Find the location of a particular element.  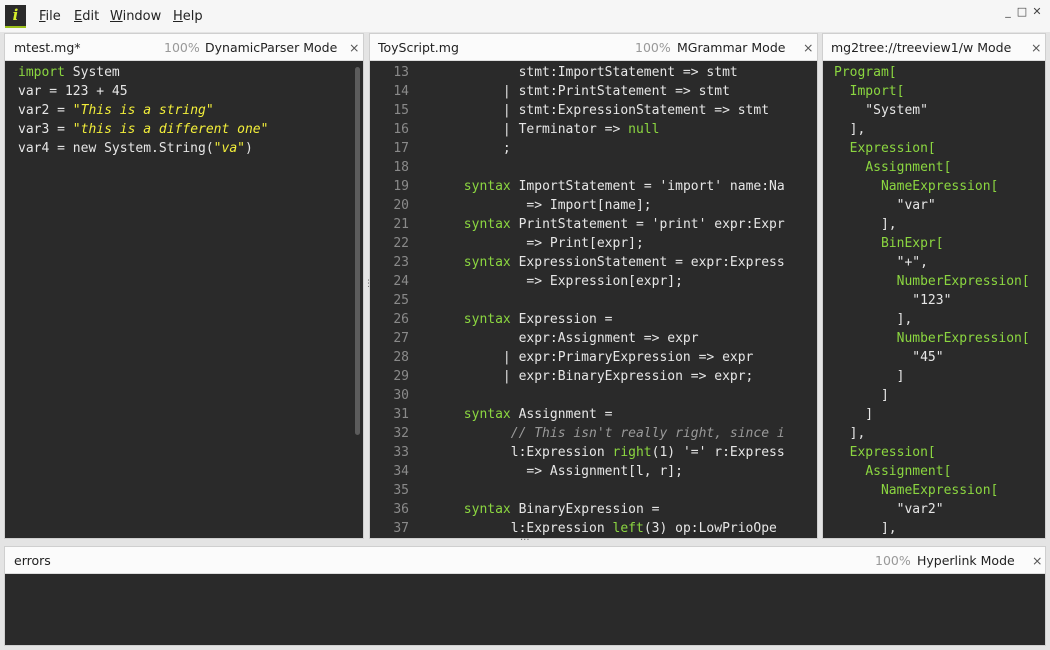

keyword-token: BinExpr[ is located at coordinates (912, 243).